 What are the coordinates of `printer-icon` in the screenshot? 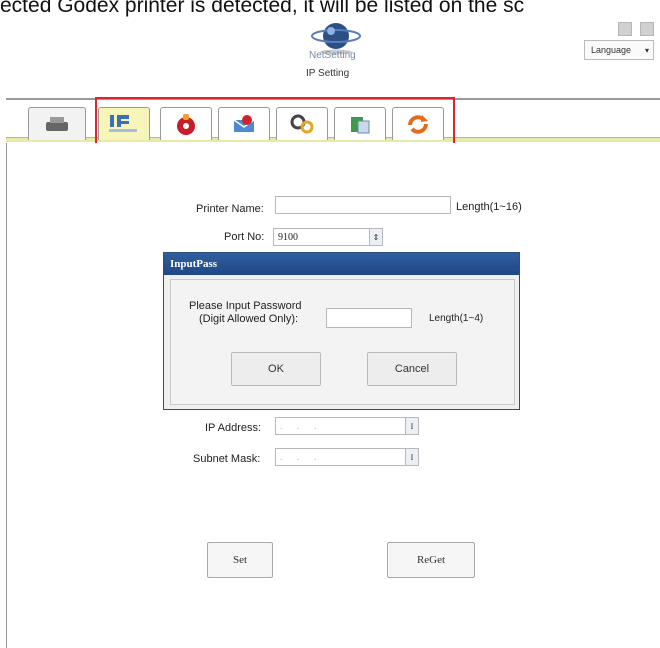 It's located at (57, 124).